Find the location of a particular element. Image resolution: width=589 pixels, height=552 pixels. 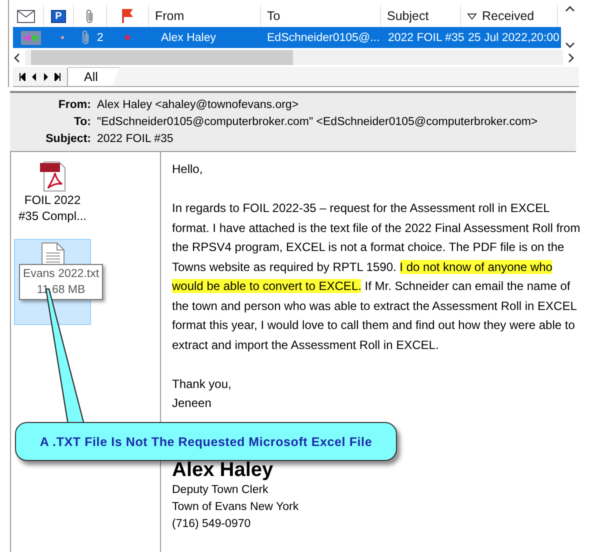

date-cell: 25 Jul 2022,20:00 is located at coordinates (514, 38).